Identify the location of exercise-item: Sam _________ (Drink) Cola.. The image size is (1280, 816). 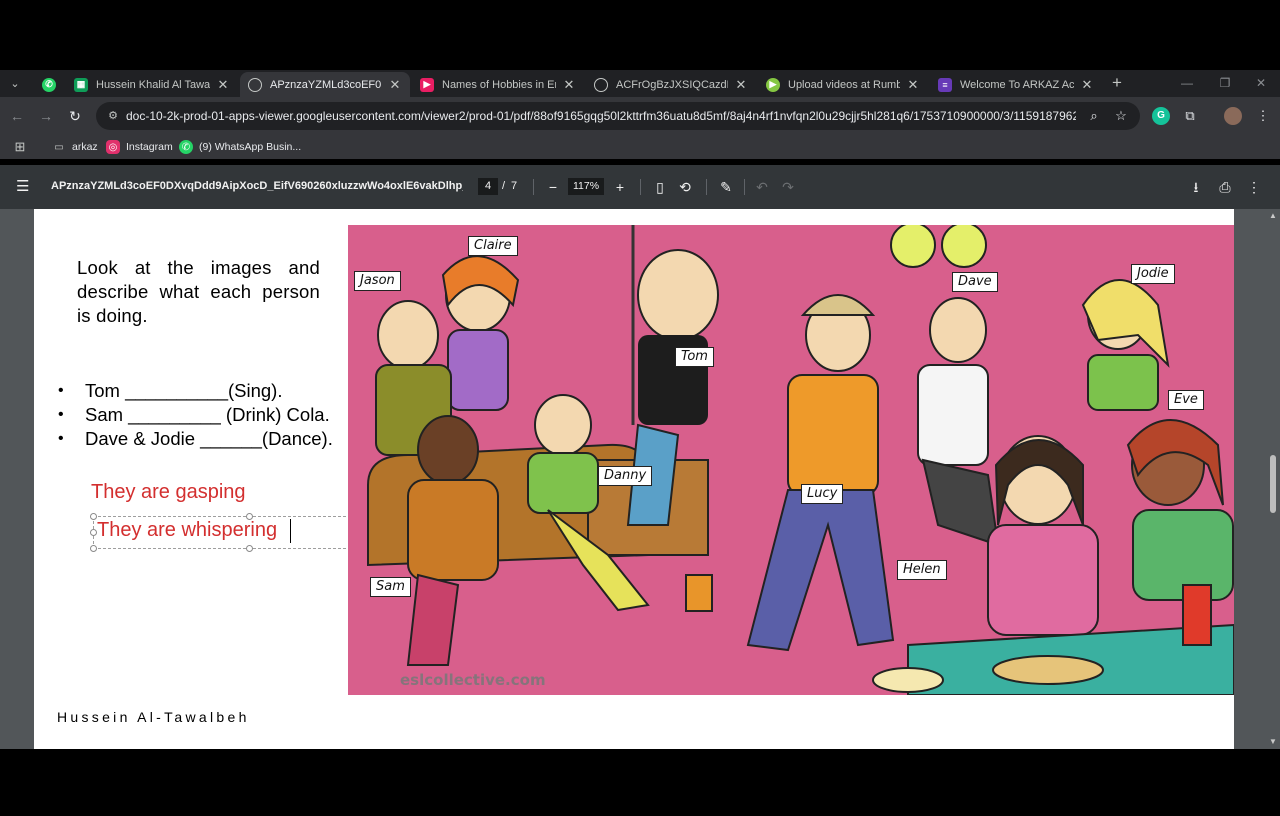
(195, 415).